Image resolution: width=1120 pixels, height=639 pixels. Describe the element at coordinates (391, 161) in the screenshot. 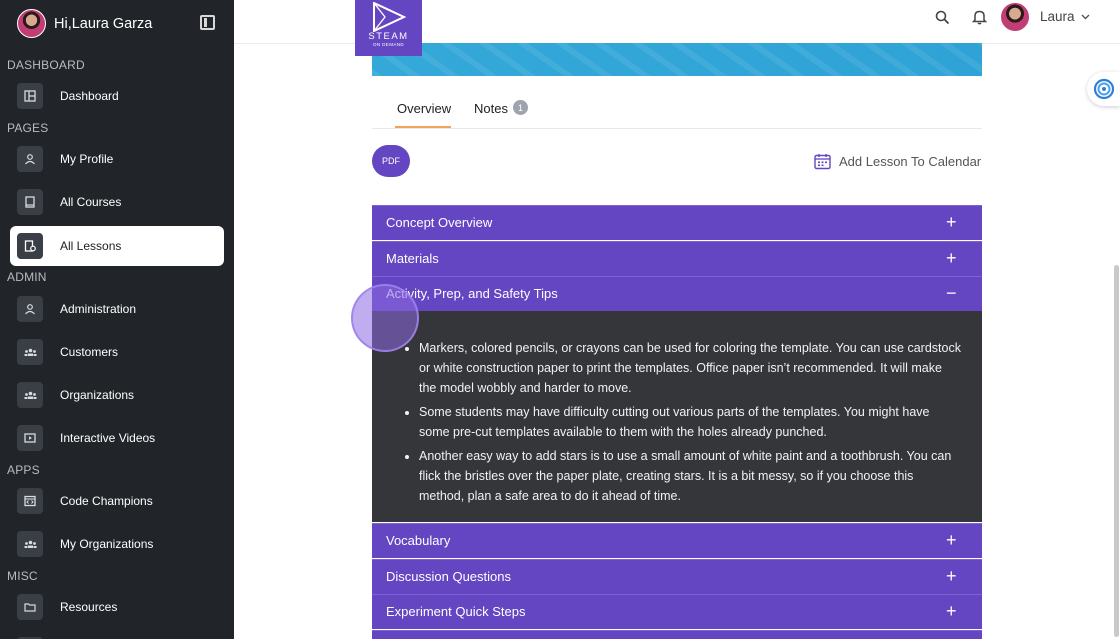

I see `pdf-button: PDF` at that location.